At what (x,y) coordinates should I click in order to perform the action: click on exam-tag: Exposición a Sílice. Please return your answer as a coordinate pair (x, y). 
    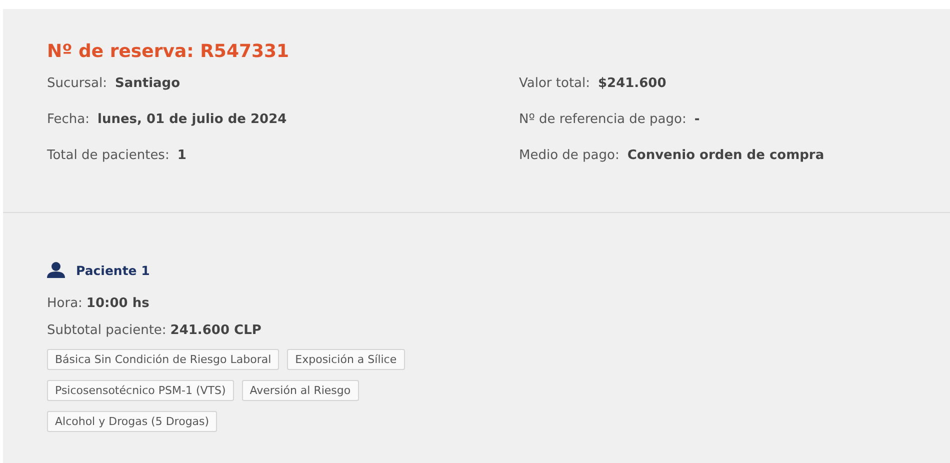
    Looking at the image, I should click on (346, 359).